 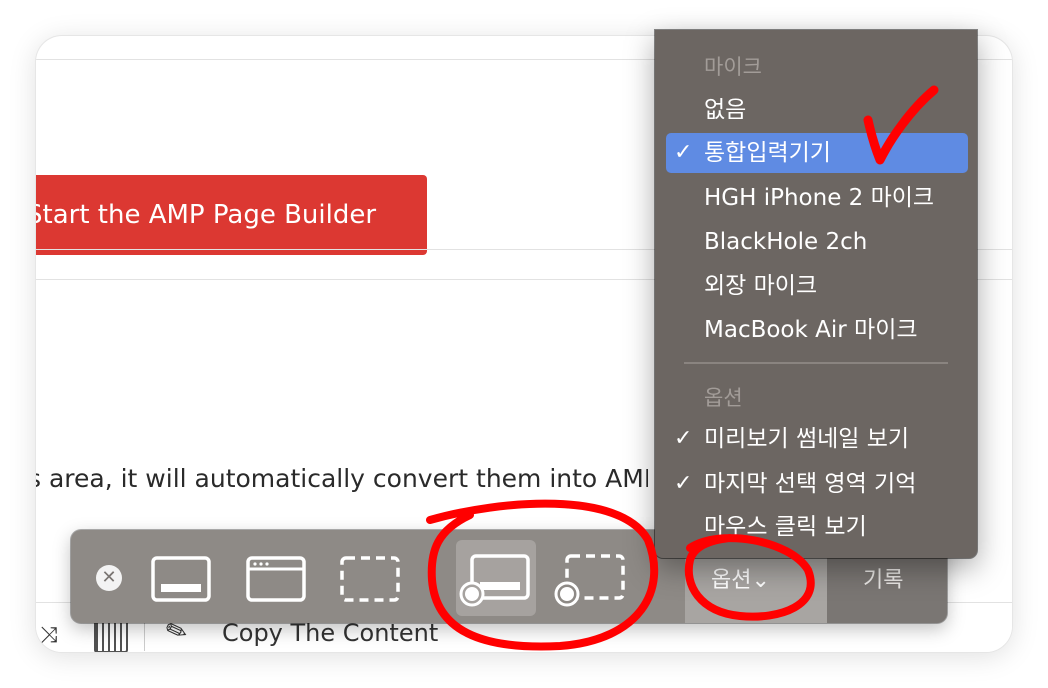 I want to click on record-label: 기록, so click(x=883, y=580).